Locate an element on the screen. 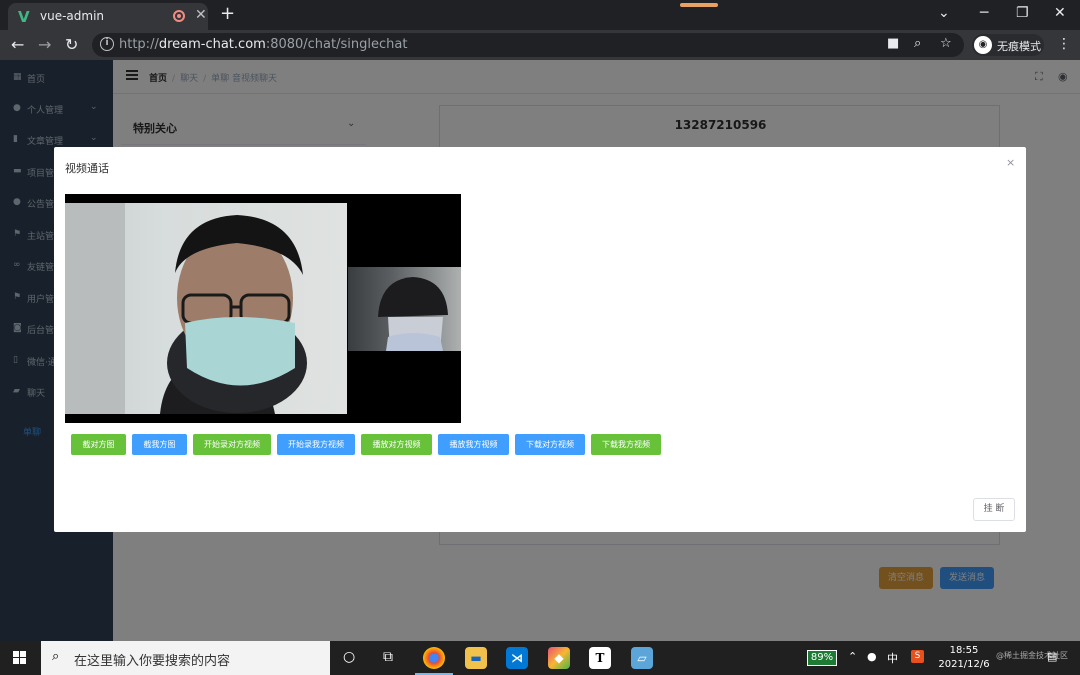  video-area is located at coordinates (263, 308).